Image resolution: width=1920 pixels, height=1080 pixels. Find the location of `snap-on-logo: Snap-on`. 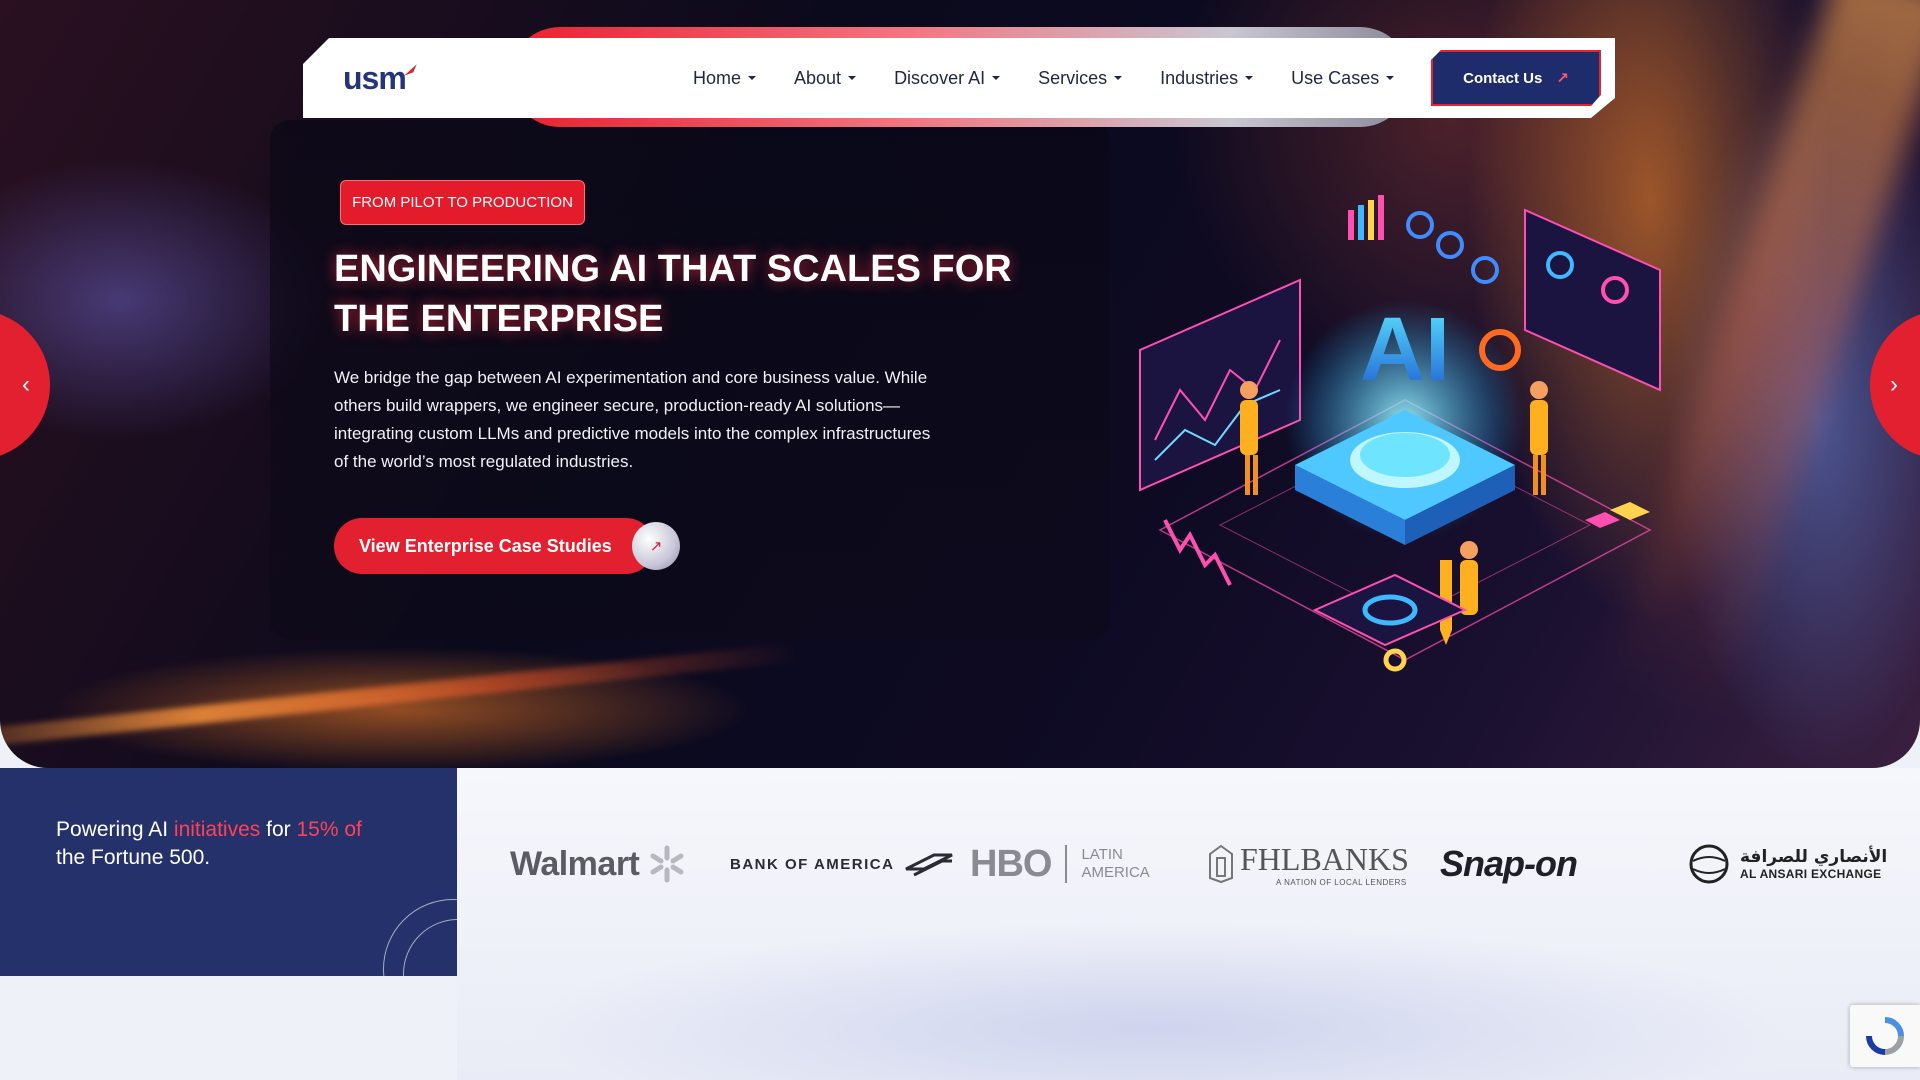

snap-on-logo: Snap-on is located at coordinates (1509, 863).